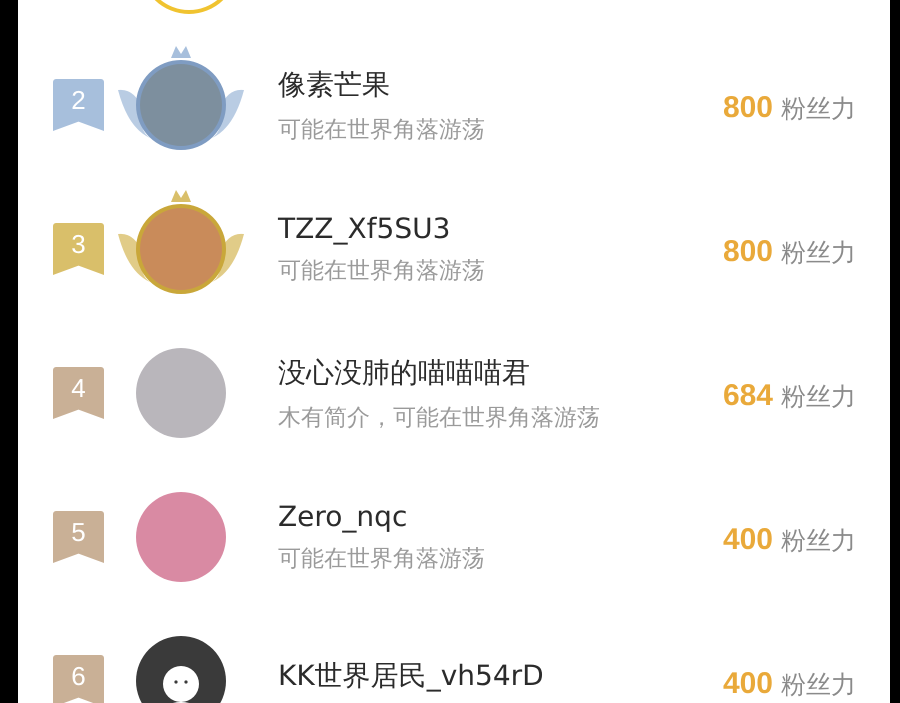 This screenshot has width=900, height=703. I want to click on user-name: TZZ_Xf5SU3, so click(500, 228).